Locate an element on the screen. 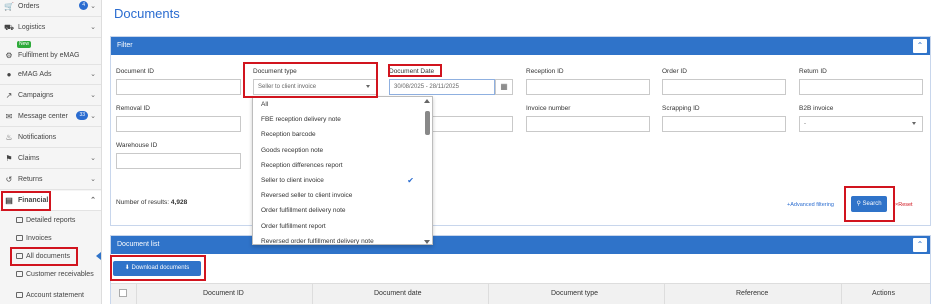 The image size is (936, 304). undo-icon: ↺ is located at coordinates (9, 179).